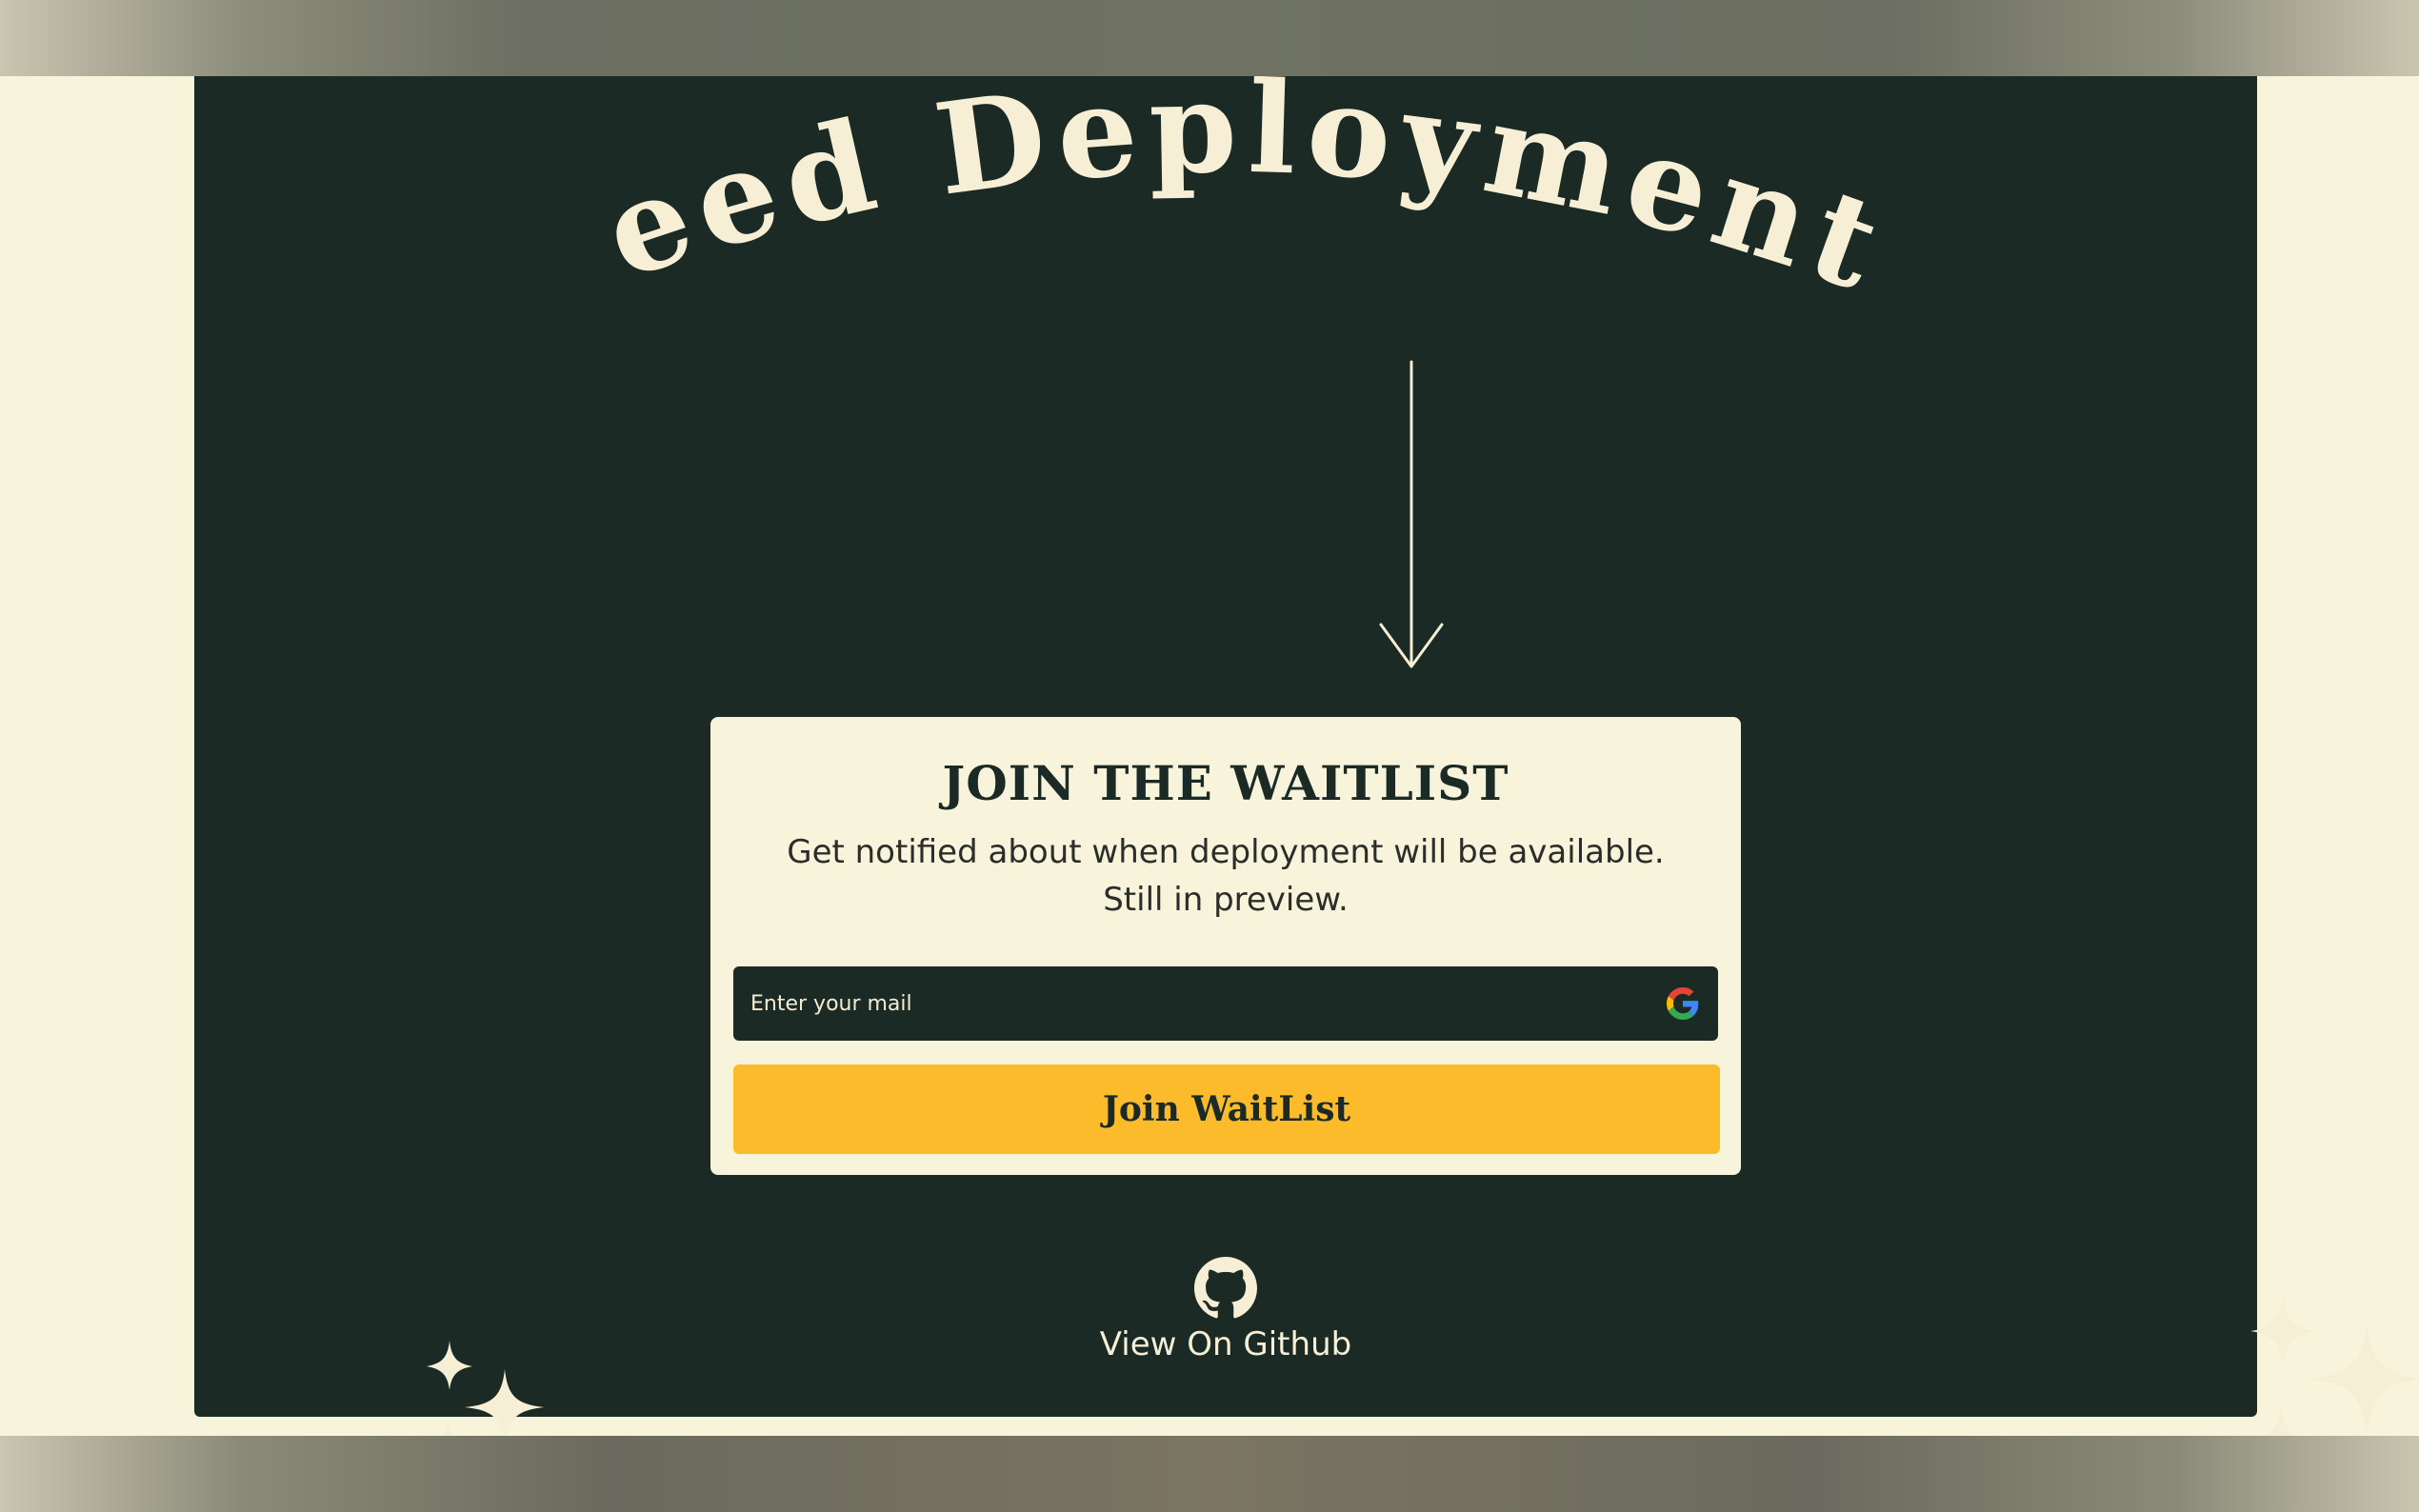 The height and width of the screenshot is (1512, 2419). Describe the element at coordinates (1209, 38) in the screenshot. I see `top-blur-strip` at that location.